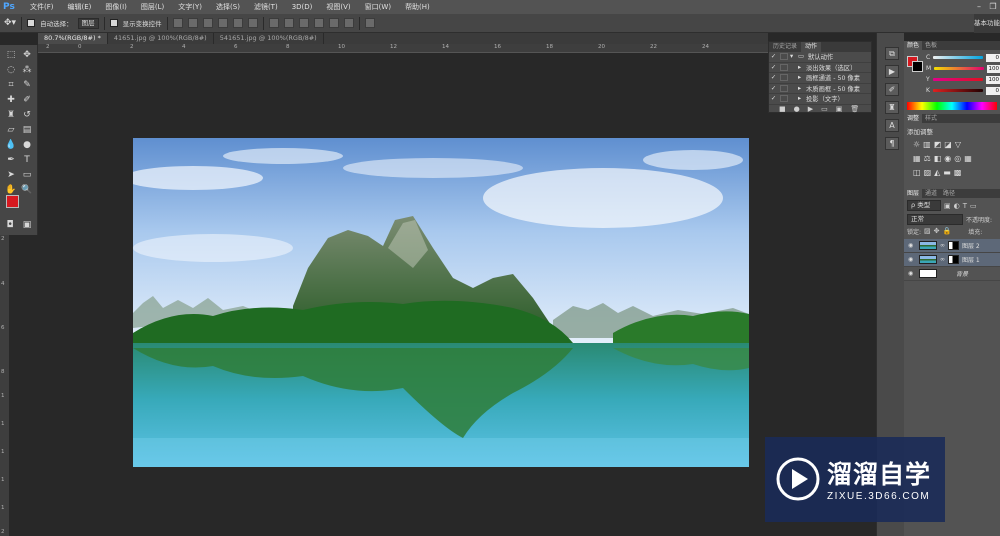  I want to click on healing-brush-tool-icon: ✚, so click(11, 100).